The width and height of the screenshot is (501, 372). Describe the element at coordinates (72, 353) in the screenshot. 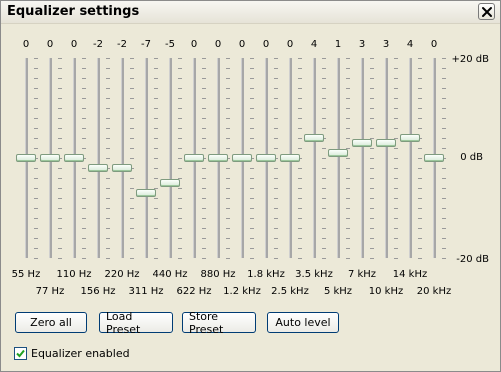

I see `equalizer-enabled-row: Equalizer enabled` at that location.